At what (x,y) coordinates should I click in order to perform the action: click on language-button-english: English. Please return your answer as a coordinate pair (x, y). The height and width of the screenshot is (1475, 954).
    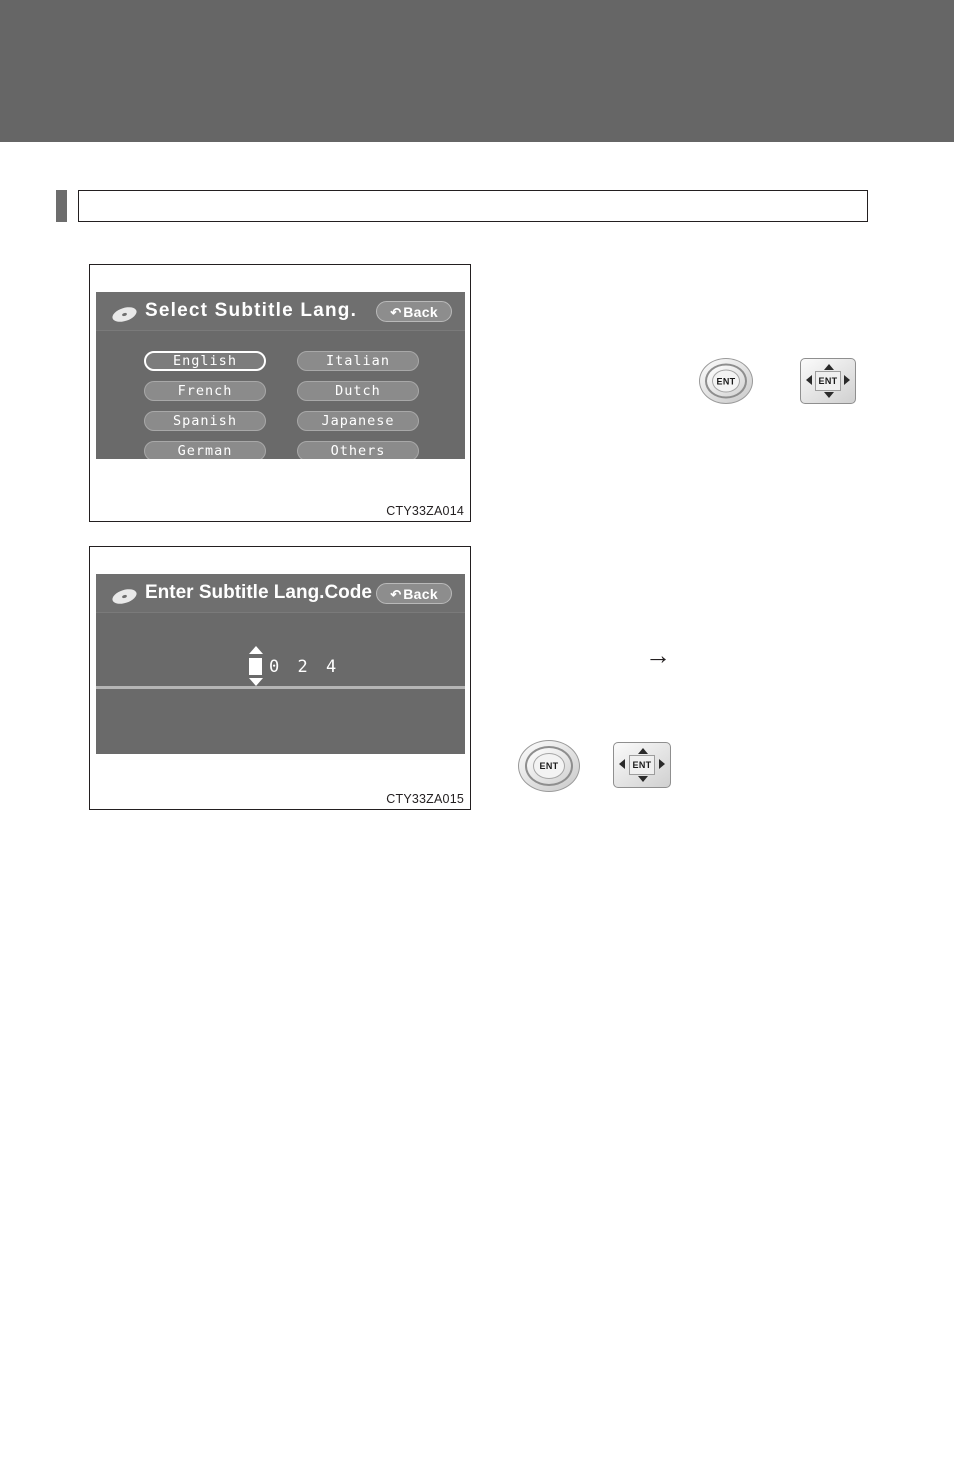
    Looking at the image, I should click on (205, 361).